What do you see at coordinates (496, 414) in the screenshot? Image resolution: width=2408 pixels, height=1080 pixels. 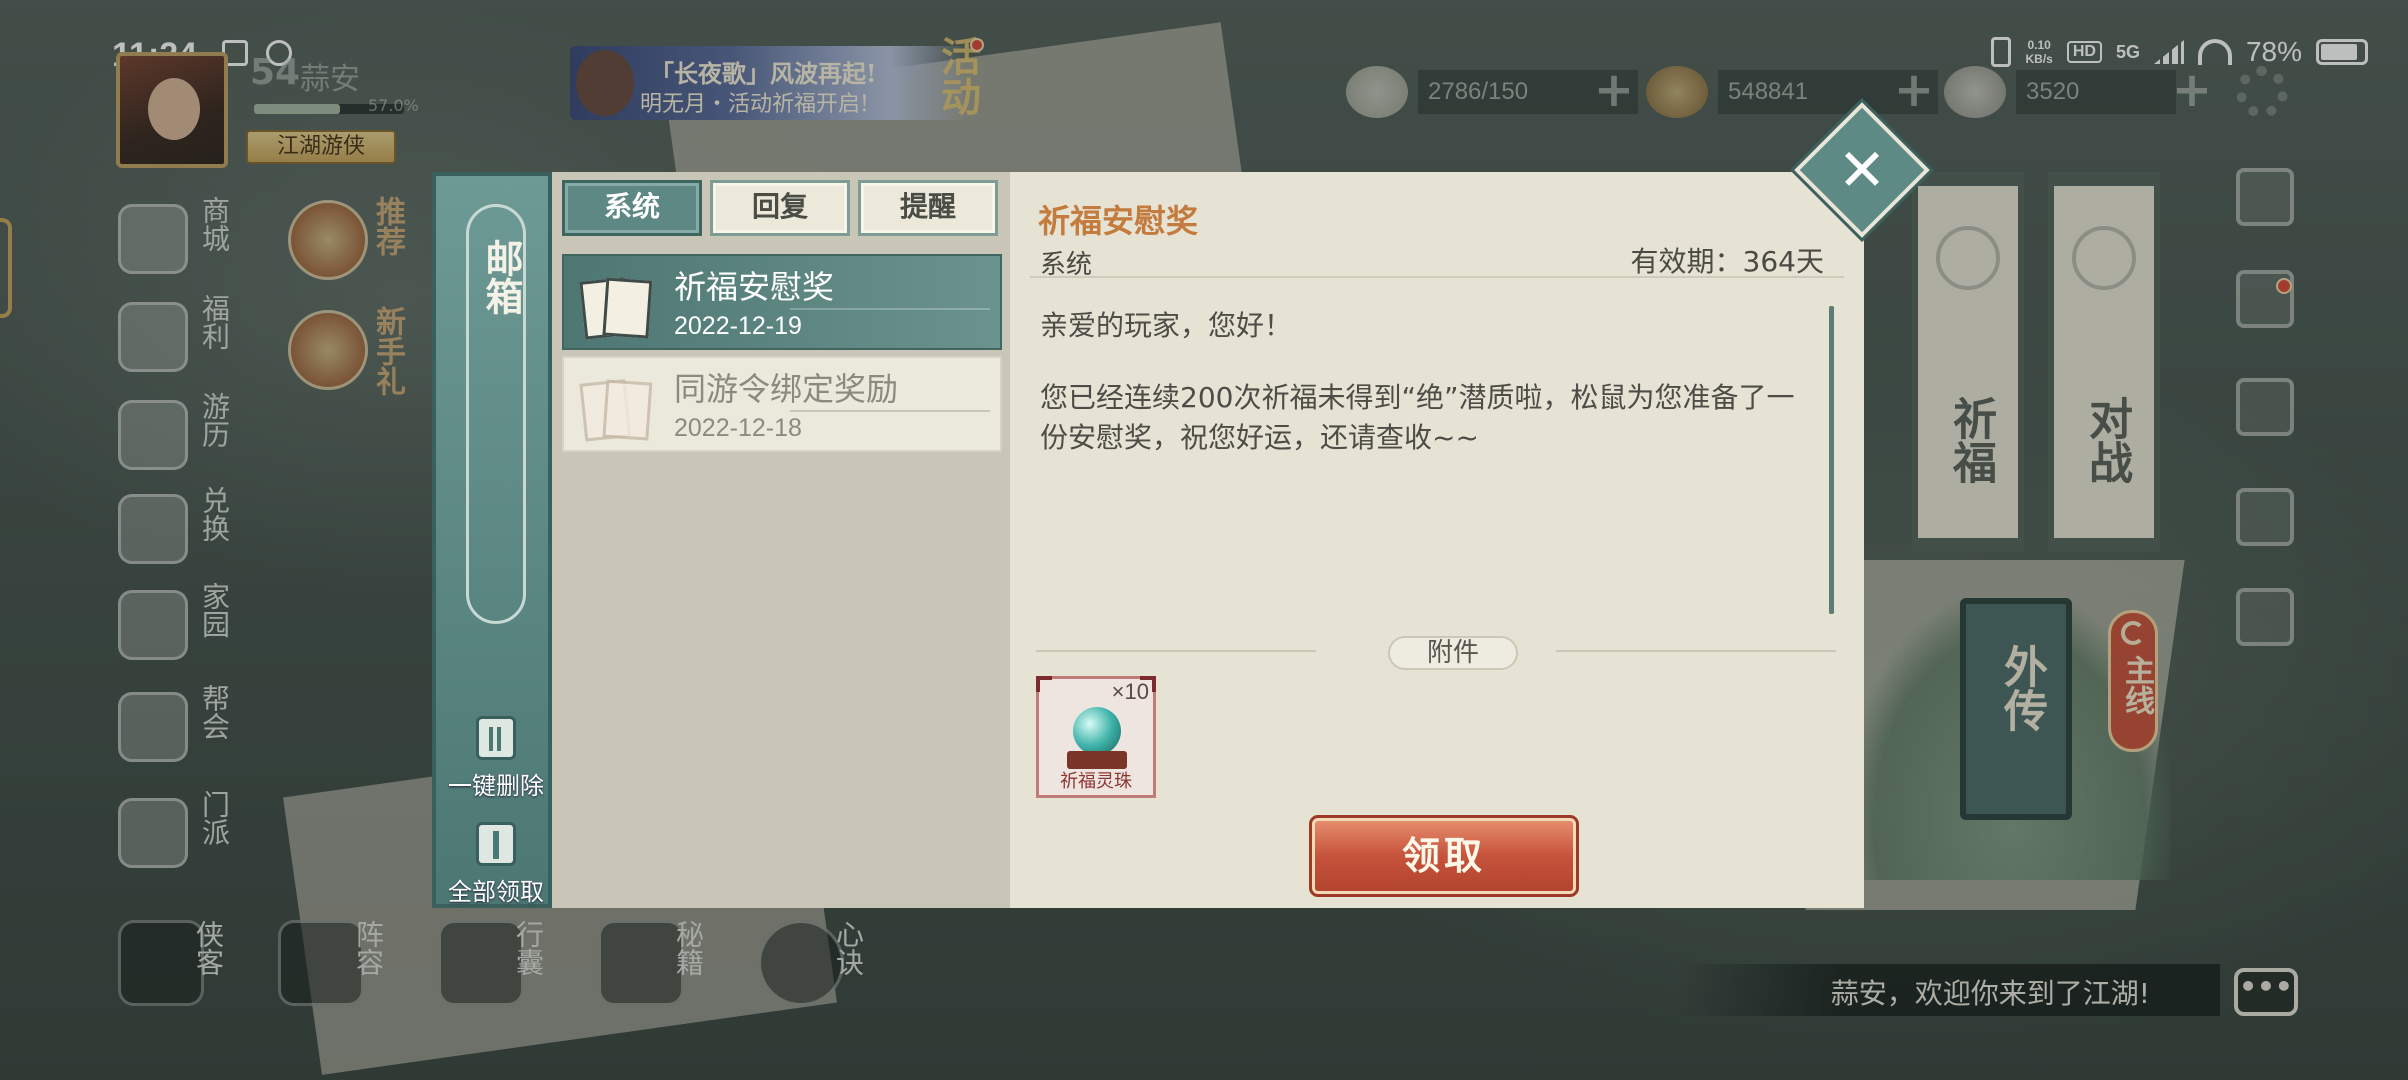 I see `mailbox-title-frame: 邮箱` at bounding box center [496, 414].